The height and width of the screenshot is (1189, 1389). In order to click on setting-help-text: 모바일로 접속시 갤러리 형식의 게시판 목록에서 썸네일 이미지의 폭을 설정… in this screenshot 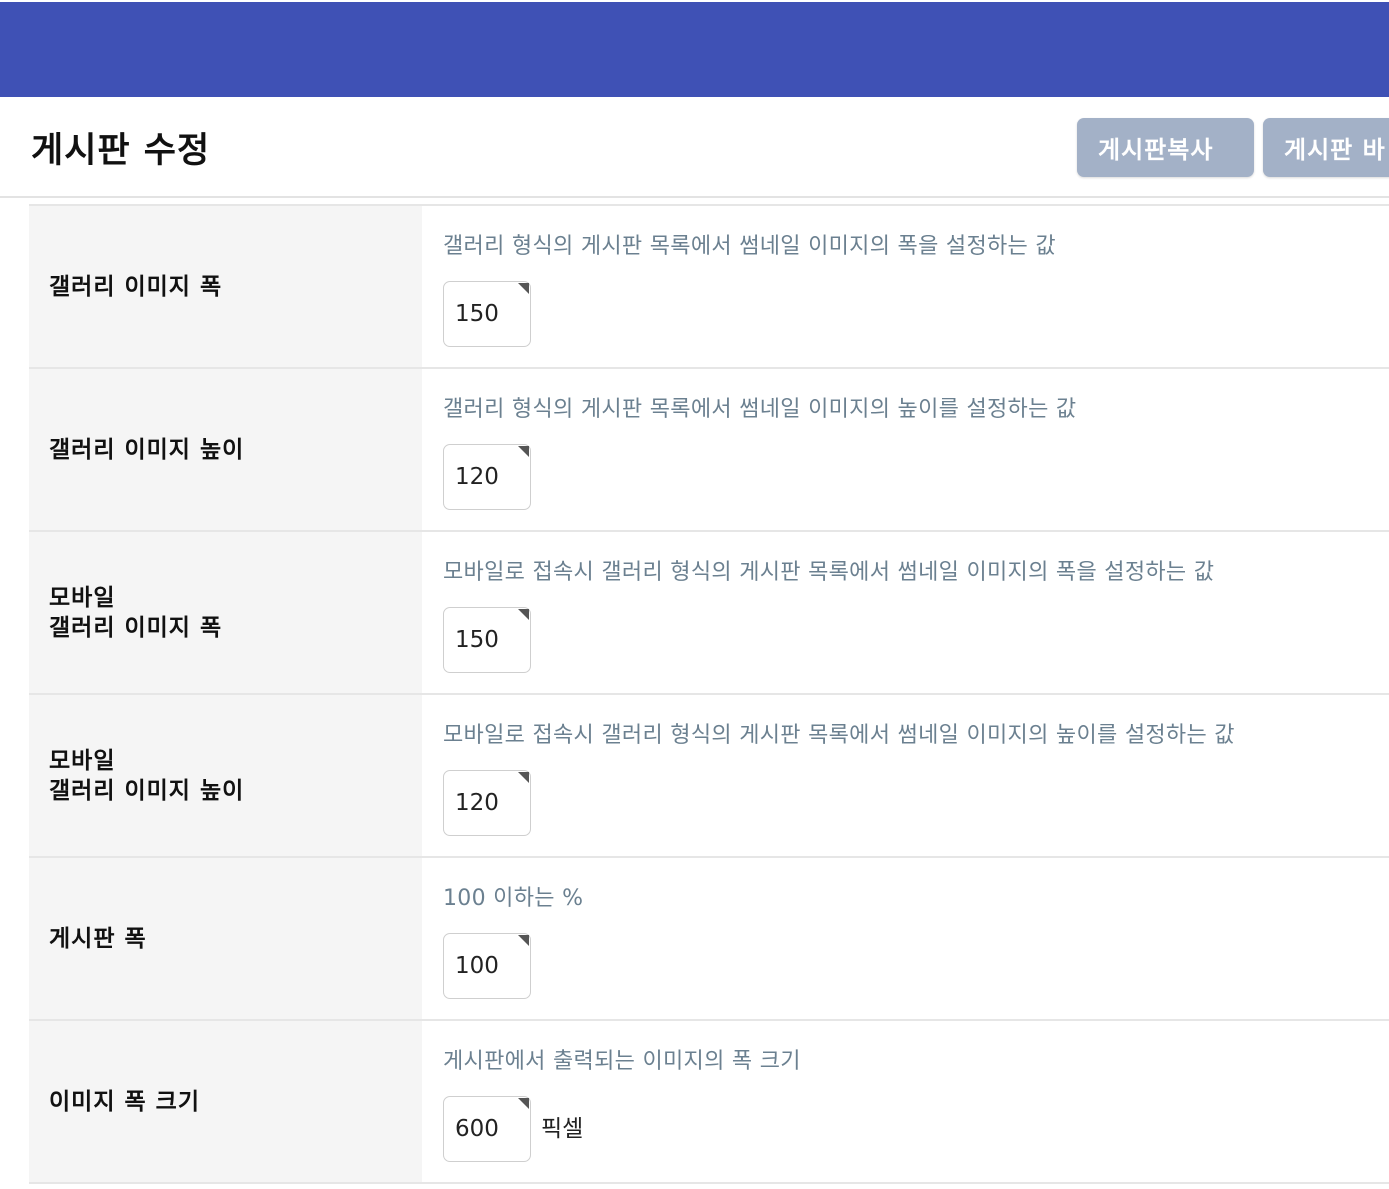, I will do `click(829, 572)`.